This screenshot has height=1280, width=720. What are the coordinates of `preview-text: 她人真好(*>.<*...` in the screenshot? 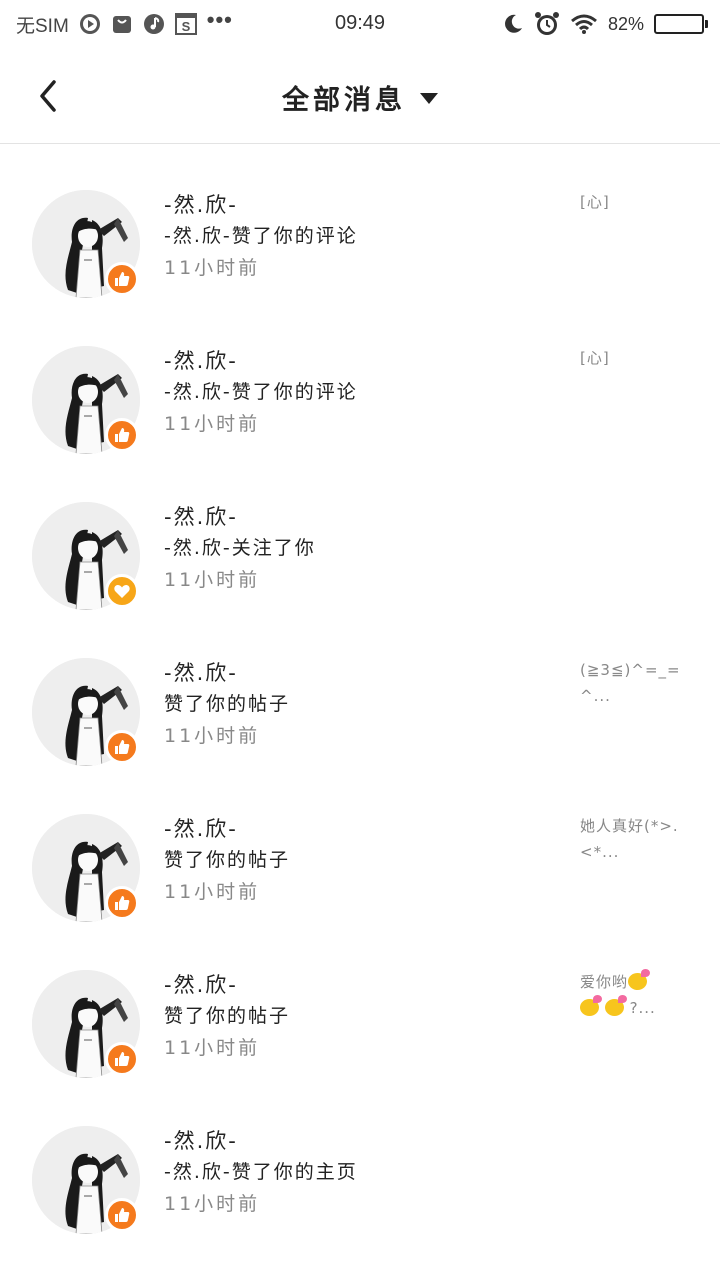 It's located at (629, 839).